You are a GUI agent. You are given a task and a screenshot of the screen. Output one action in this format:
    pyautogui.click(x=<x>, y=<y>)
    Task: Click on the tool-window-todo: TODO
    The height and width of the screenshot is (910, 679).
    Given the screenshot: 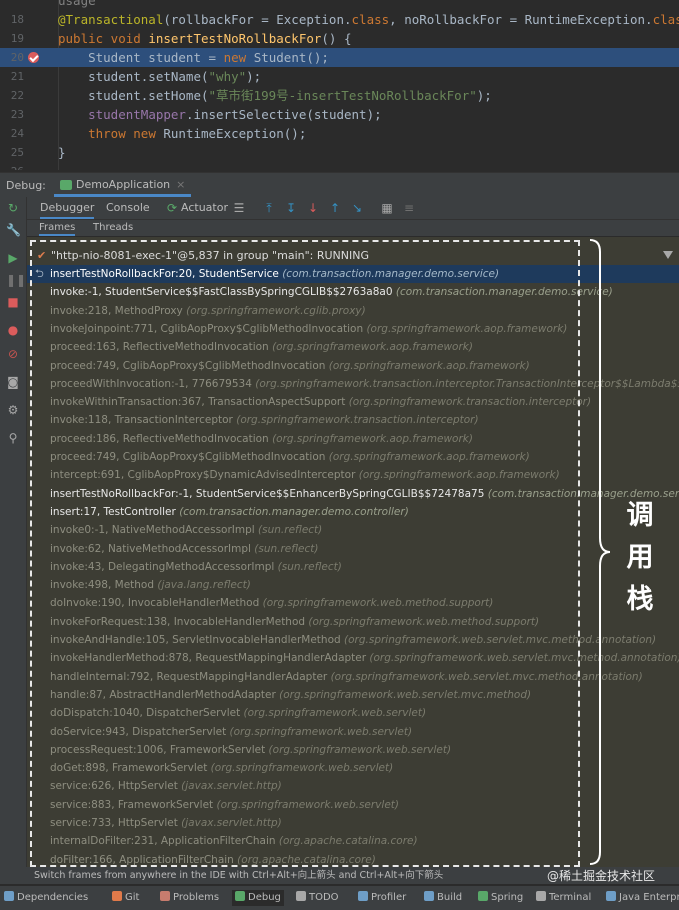 What is the action you would take?
    pyautogui.click(x=317, y=898)
    